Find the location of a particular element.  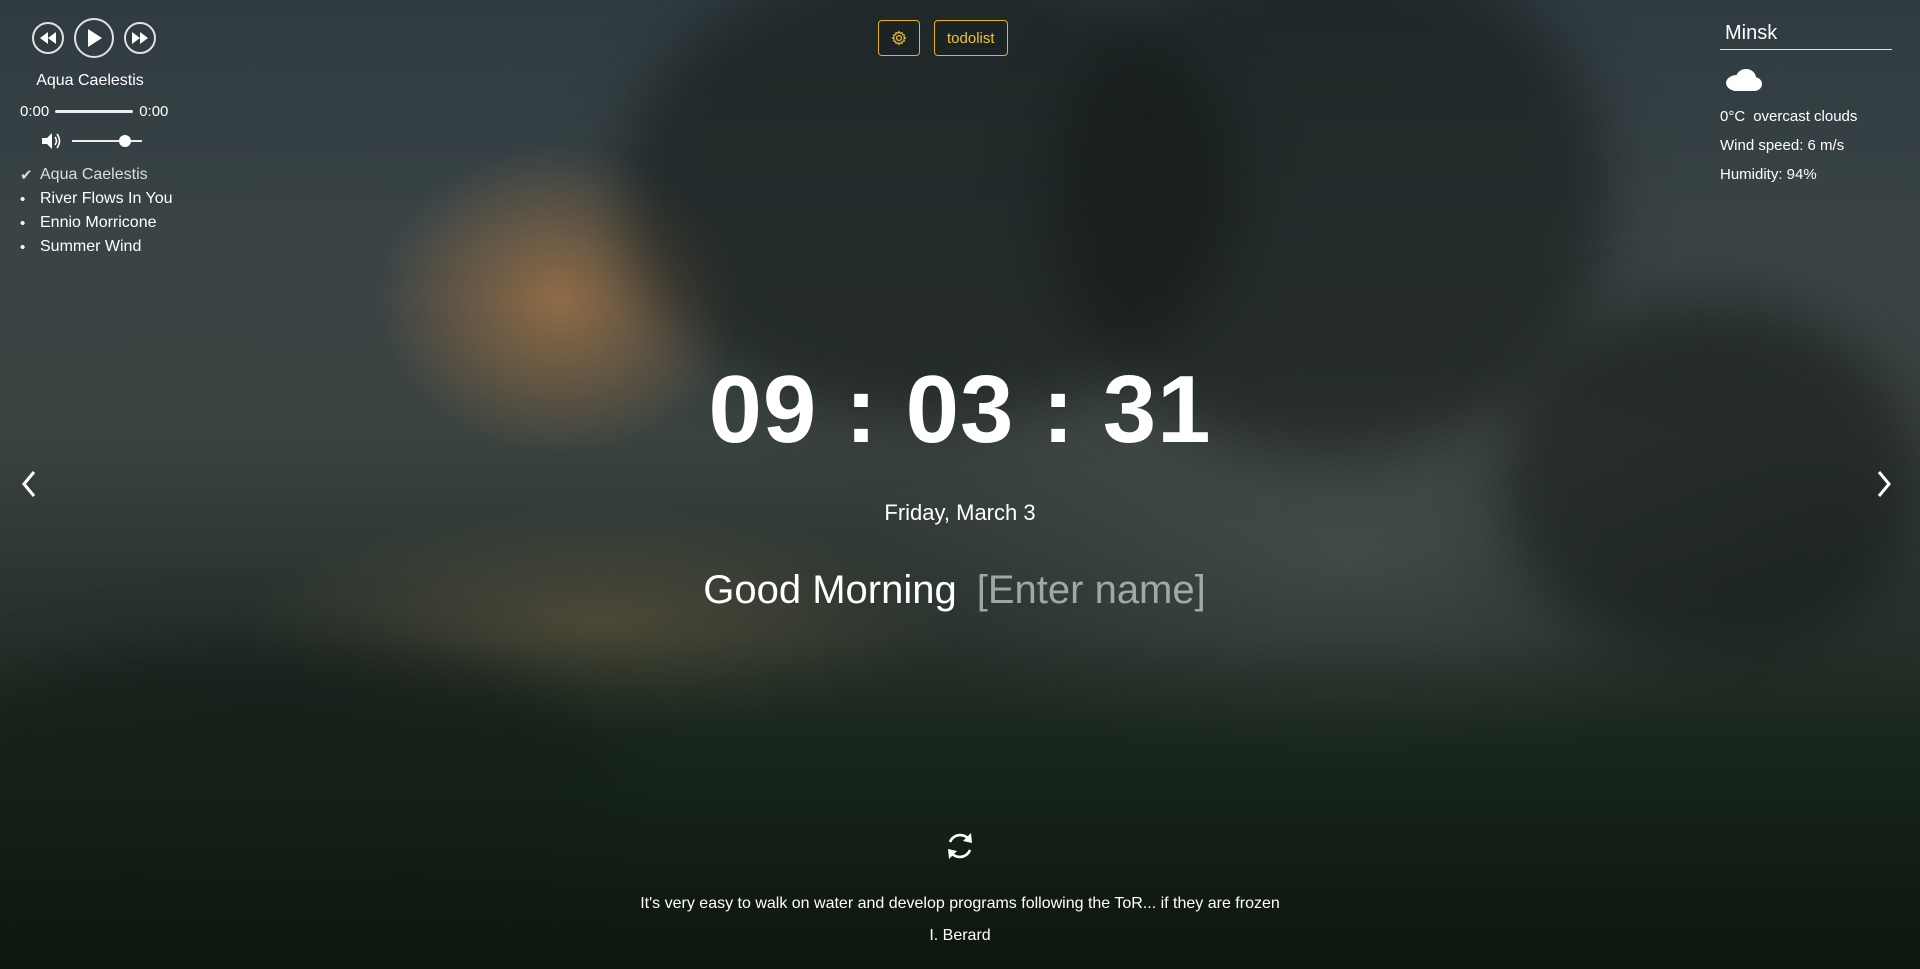

city-input: Minsk is located at coordinates (1806, 36).